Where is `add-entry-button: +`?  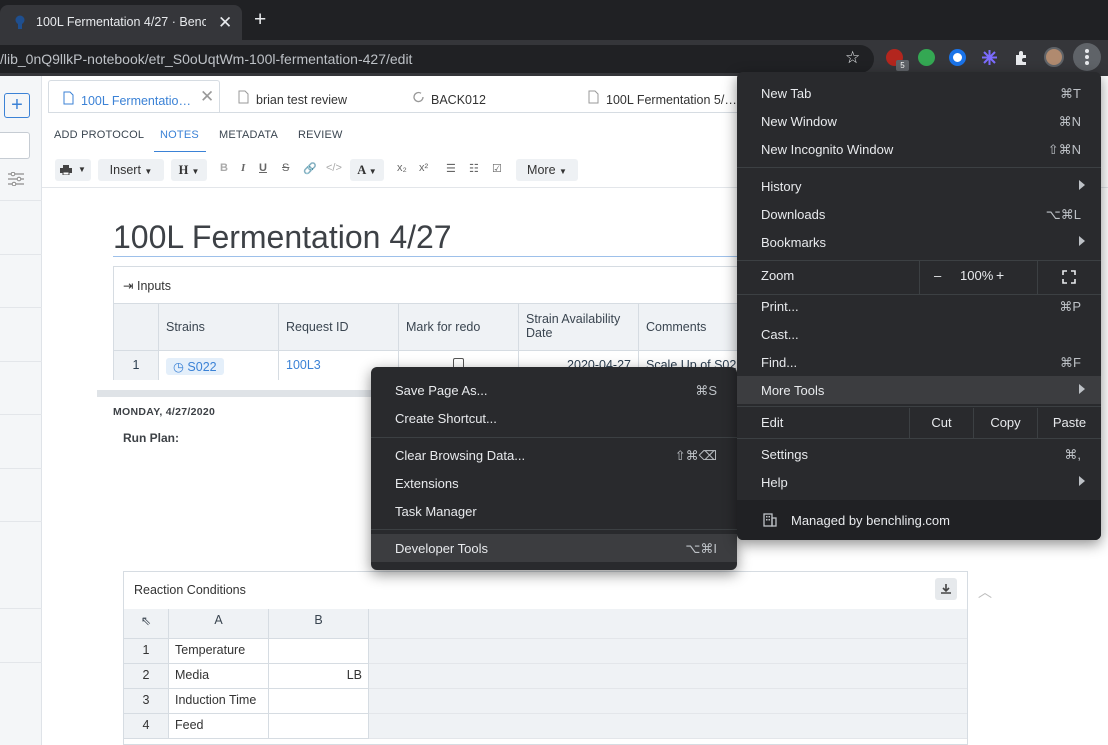 add-entry-button: + is located at coordinates (17, 105).